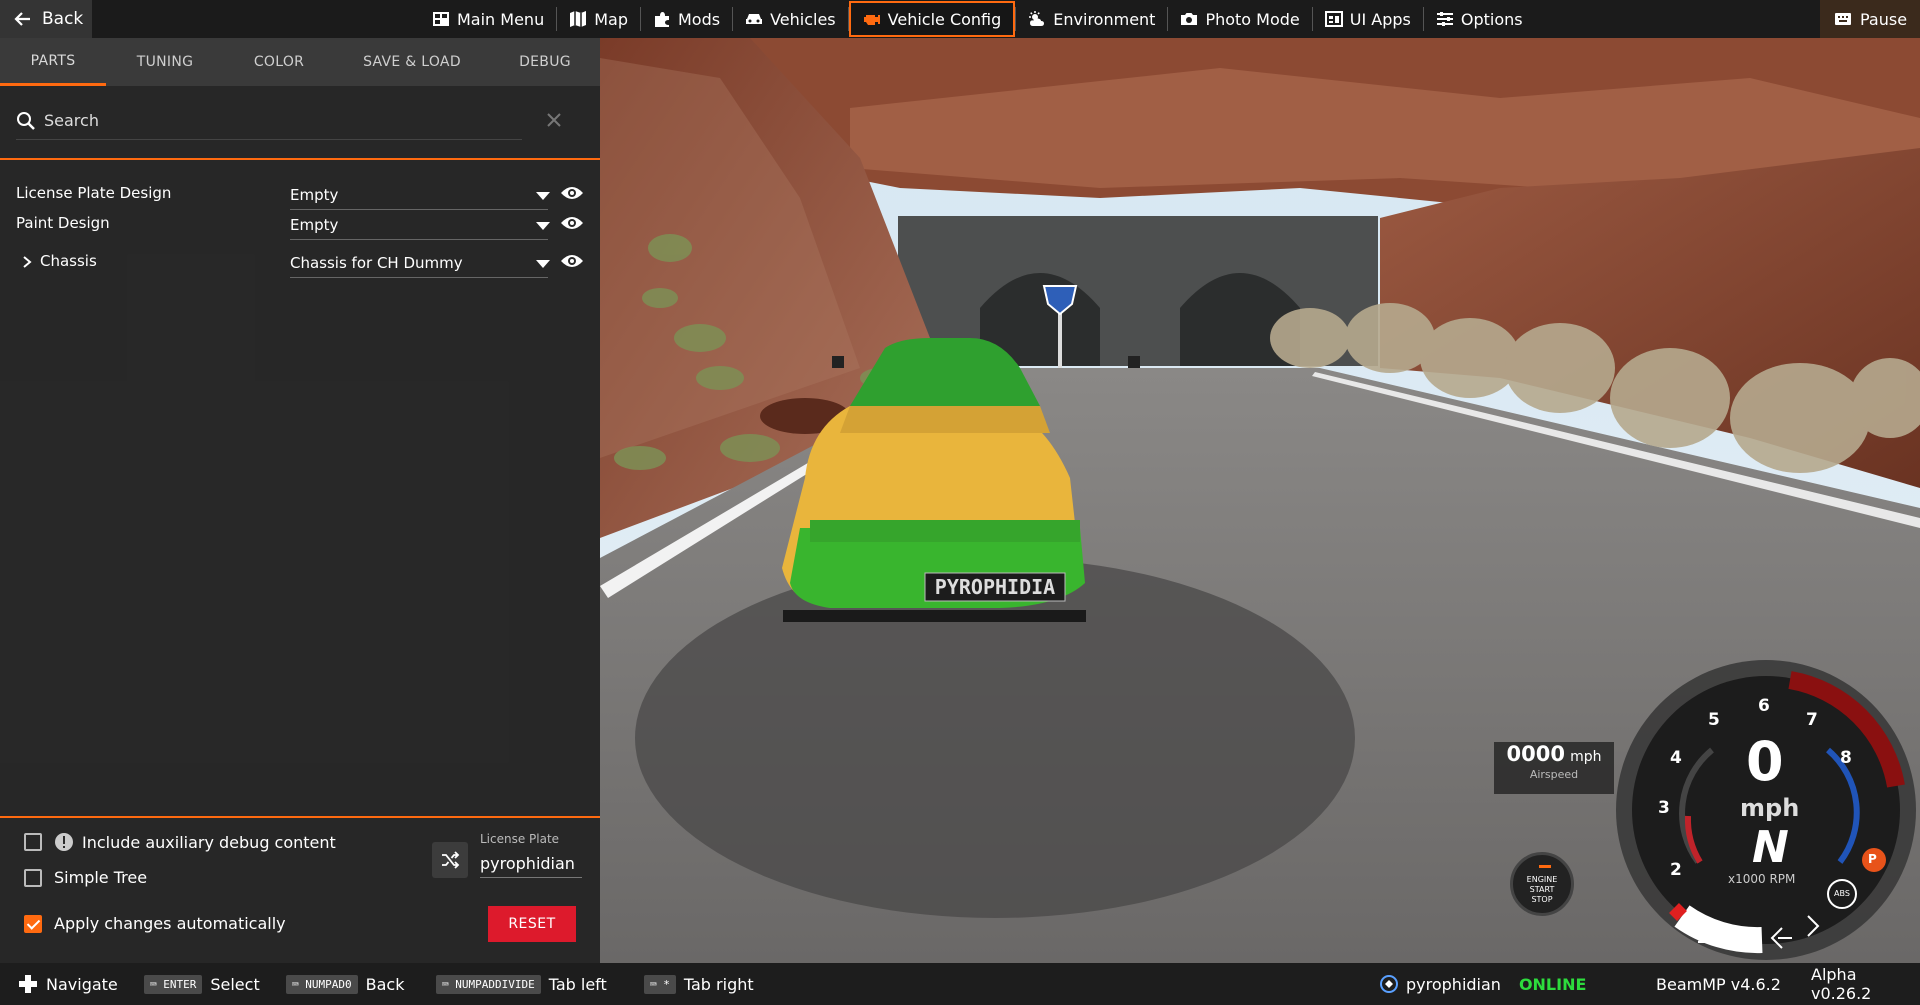 Image resolution: width=1920 pixels, height=1005 pixels. Describe the element at coordinates (82, 984) in the screenshot. I see `hint-label: Navigate` at that location.